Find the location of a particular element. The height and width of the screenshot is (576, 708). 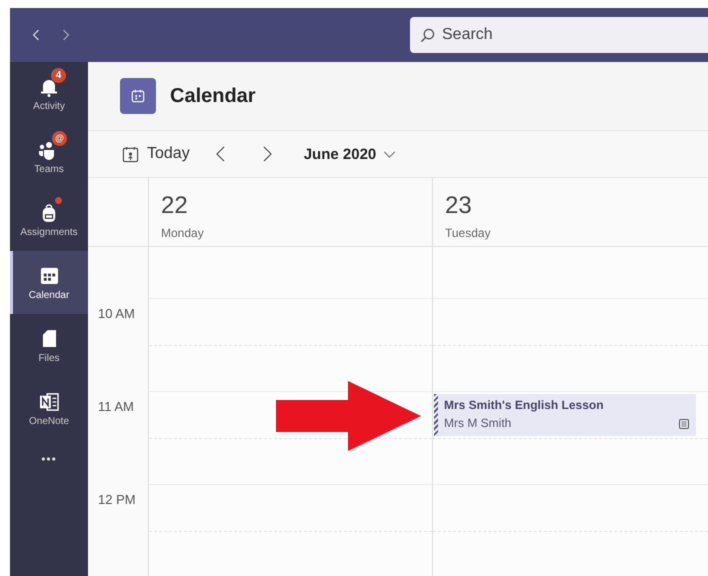

today-icon is located at coordinates (130, 154).